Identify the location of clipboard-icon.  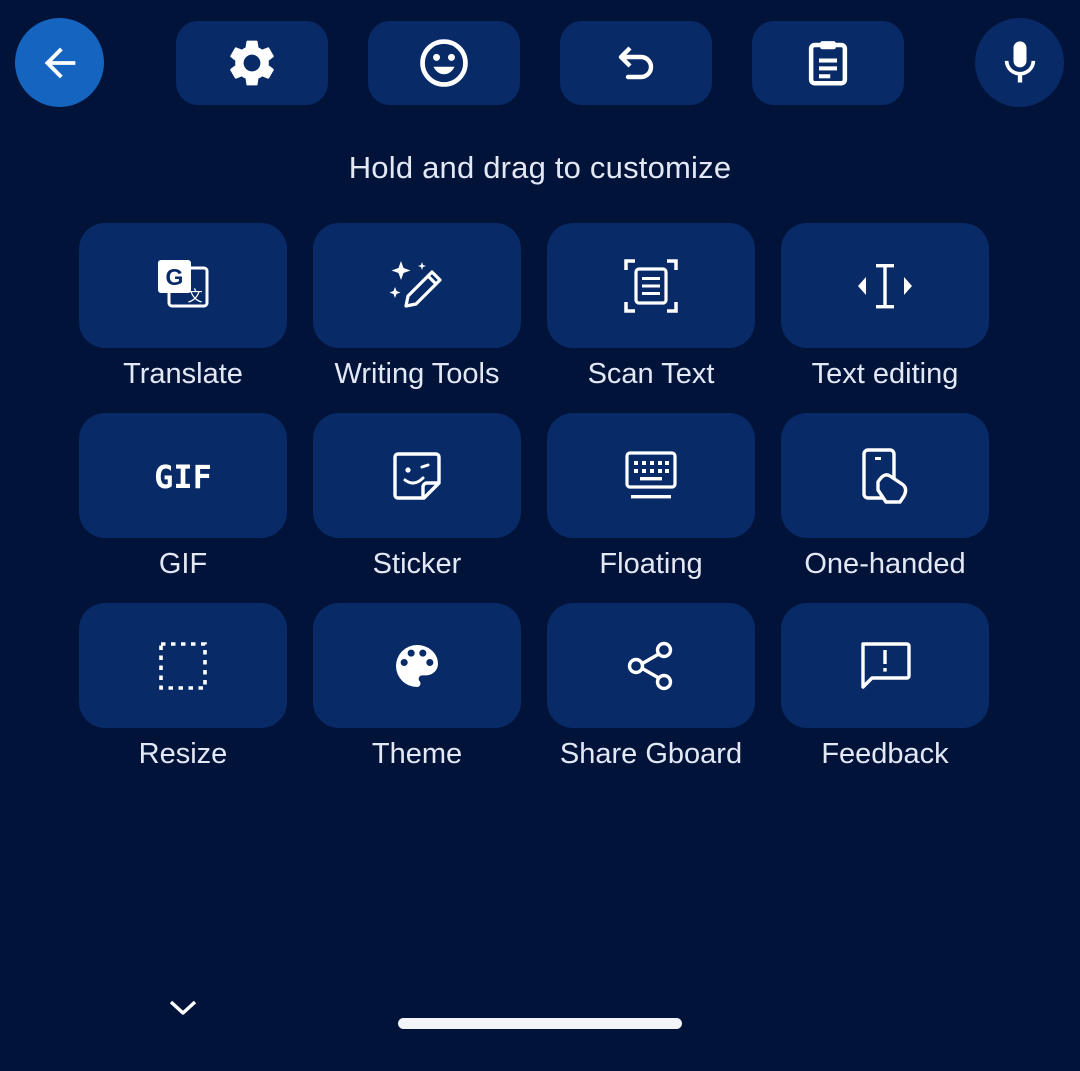
(828, 63).